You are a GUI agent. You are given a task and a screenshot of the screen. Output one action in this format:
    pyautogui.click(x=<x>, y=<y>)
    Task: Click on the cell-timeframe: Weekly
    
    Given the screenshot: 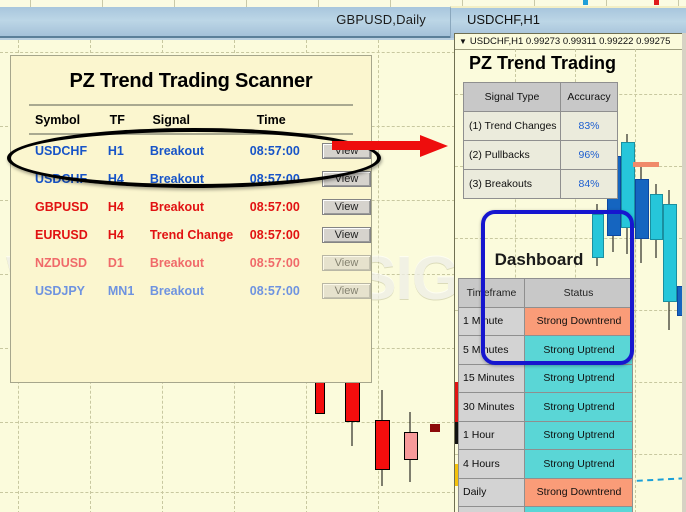 What is the action you would take?
    pyautogui.click(x=491, y=509)
    